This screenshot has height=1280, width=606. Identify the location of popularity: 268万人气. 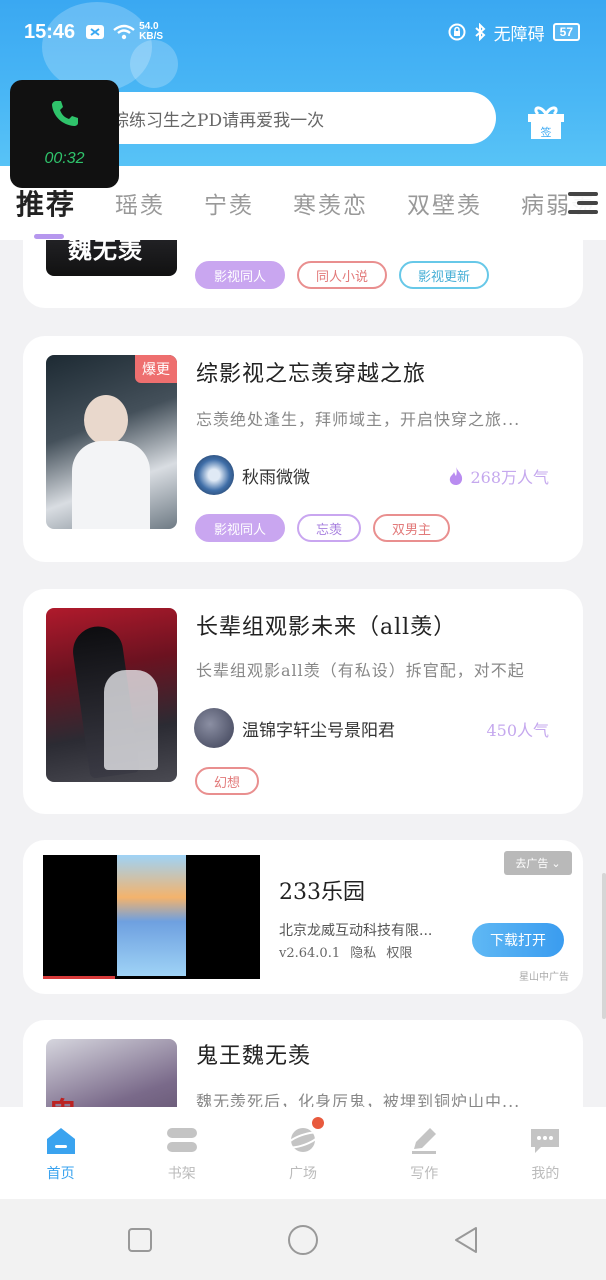
(498, 476).